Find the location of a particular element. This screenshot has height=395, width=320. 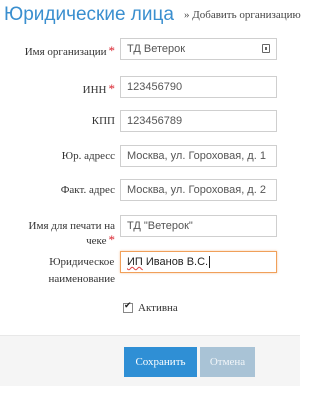

legal-name-input: ИП Иванов В.С. is located at coordinates (198, 262).